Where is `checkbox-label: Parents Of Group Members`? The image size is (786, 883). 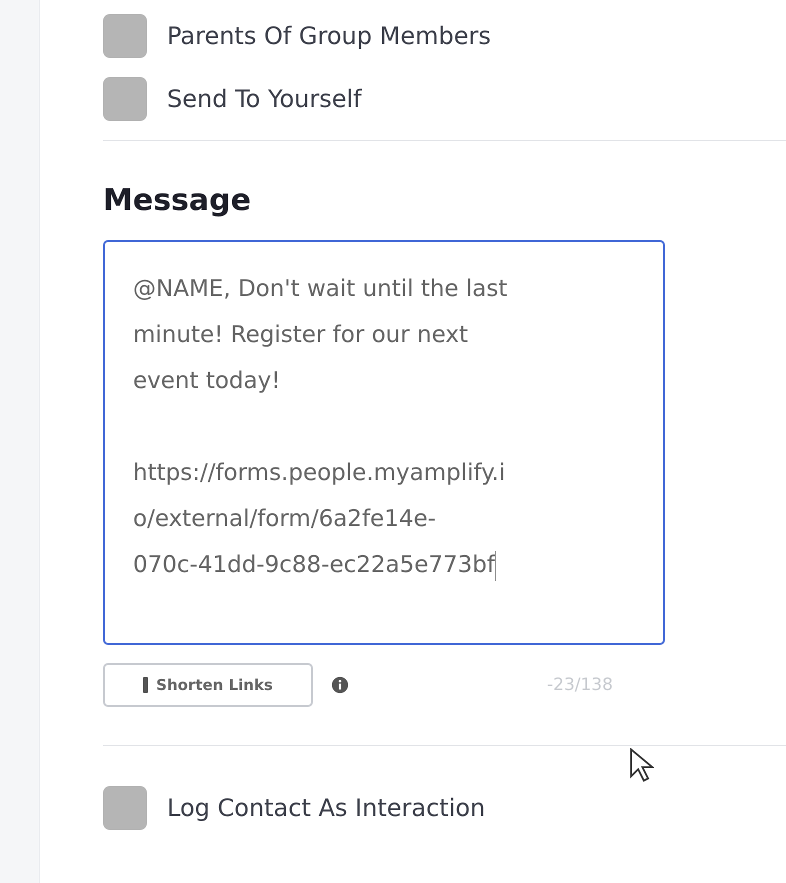
checkbox-label: Parents Of Group Members is located at coordinates (329, 36).